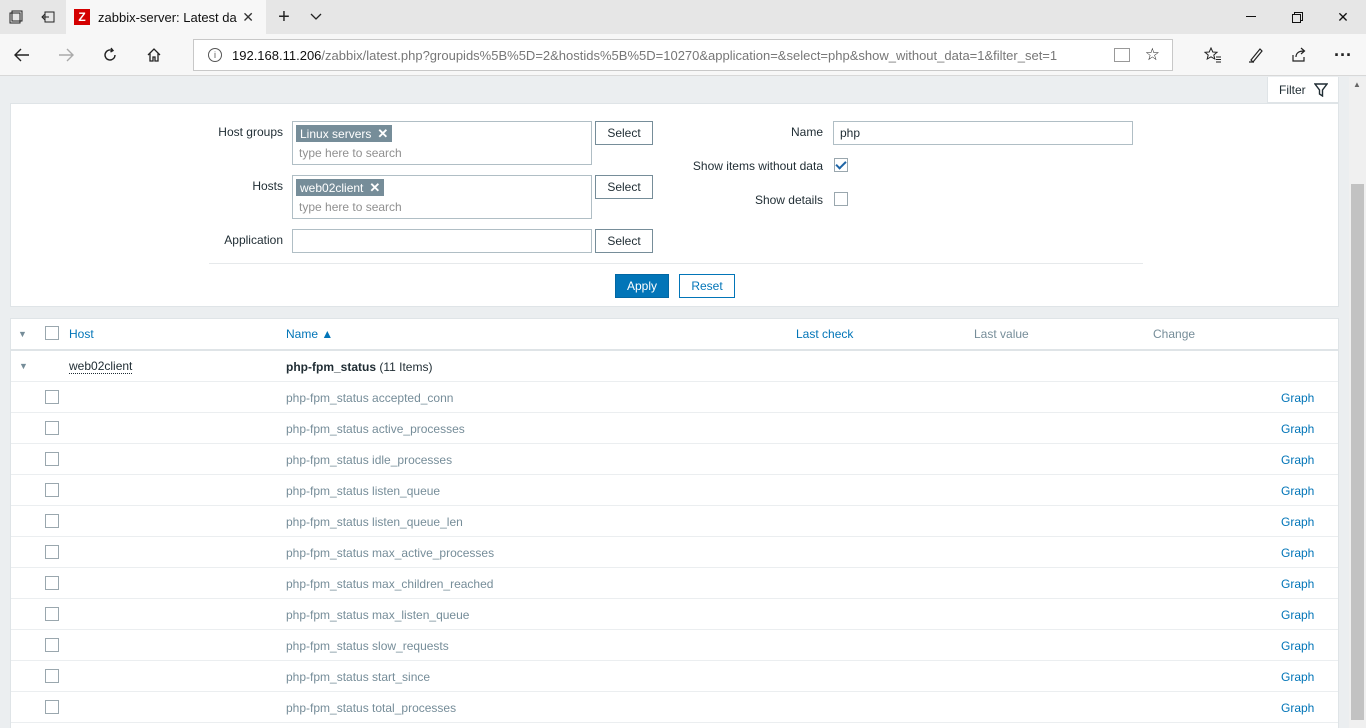 This screenshot has width=1366, height=728. What do you see at coordinates (674, 645) in the screenshot?
I see `table-row: php-fpm_status slow_requests Graph` at bounding box center [674, 645].